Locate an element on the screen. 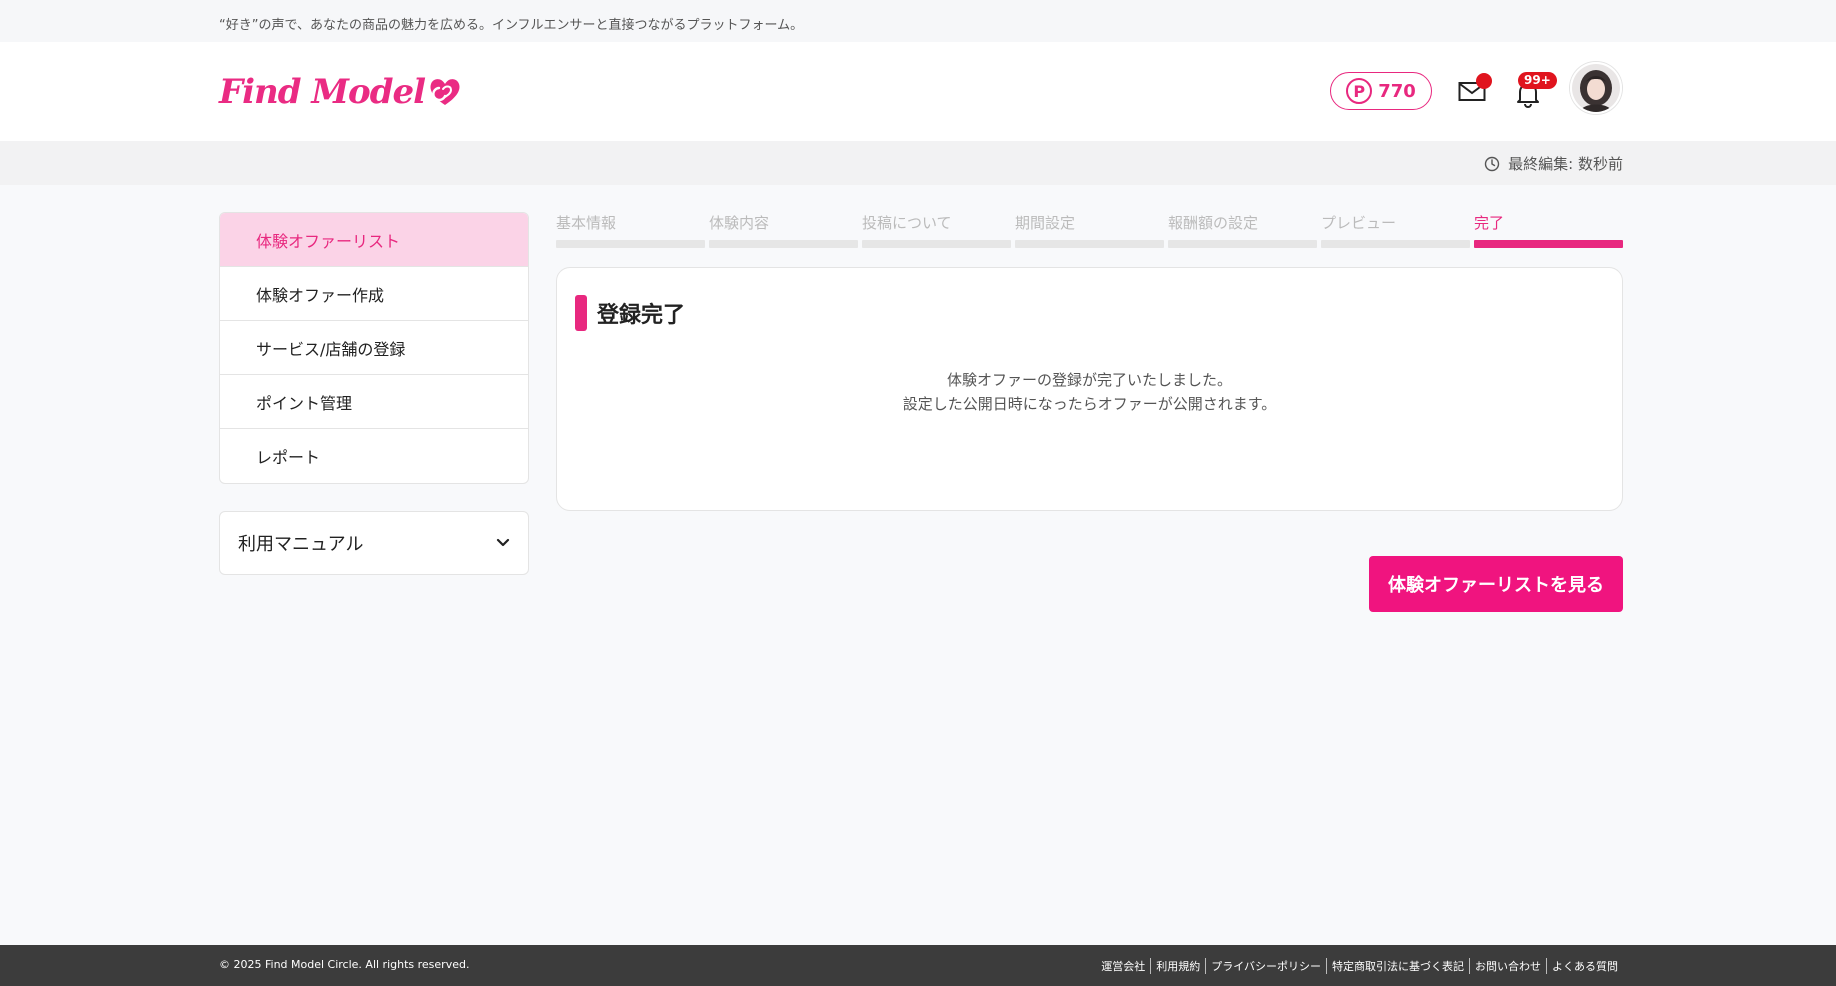  last-edited-status: 最終編集: 数秒前 is located at coordinates (1553, 163).